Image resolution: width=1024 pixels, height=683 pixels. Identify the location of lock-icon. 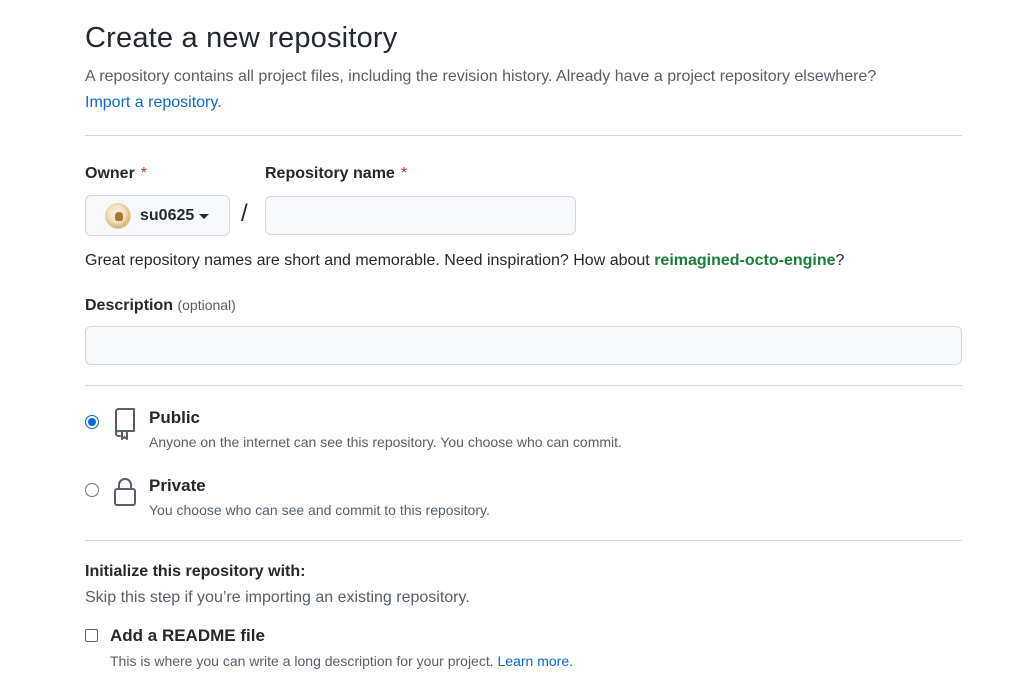
(125, 492).